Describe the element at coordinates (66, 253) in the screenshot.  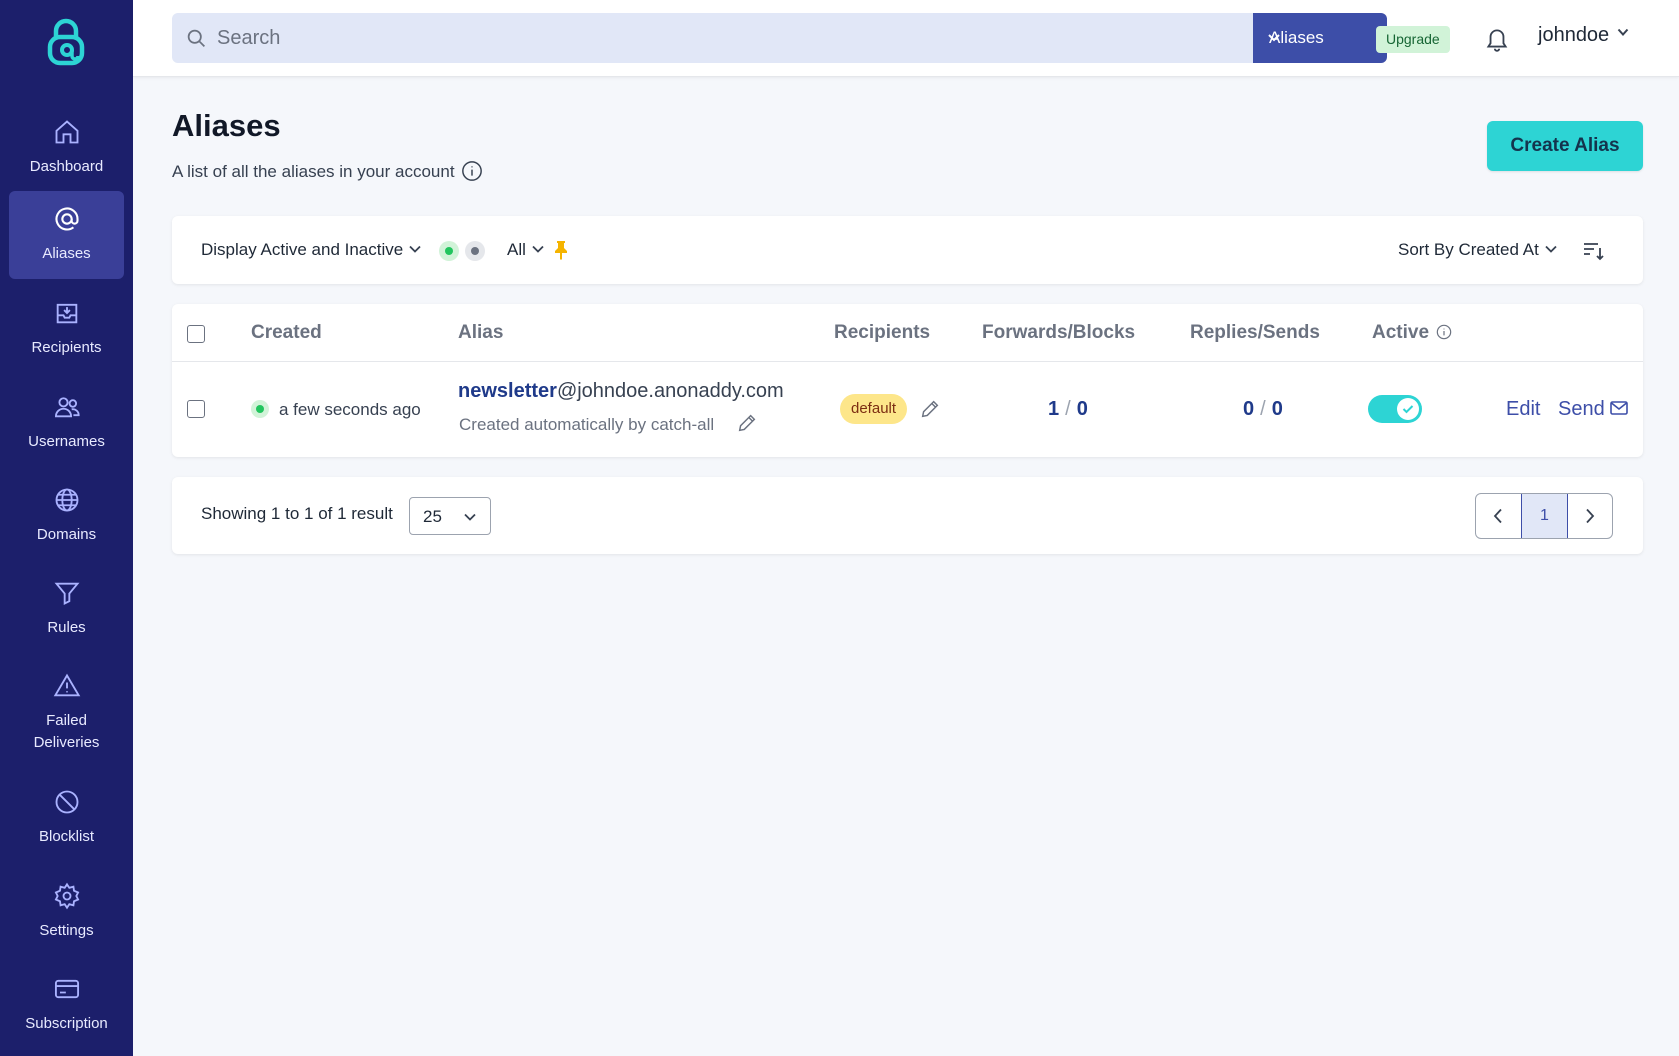
I see `sidebar-item-label: Aliases` at that location.